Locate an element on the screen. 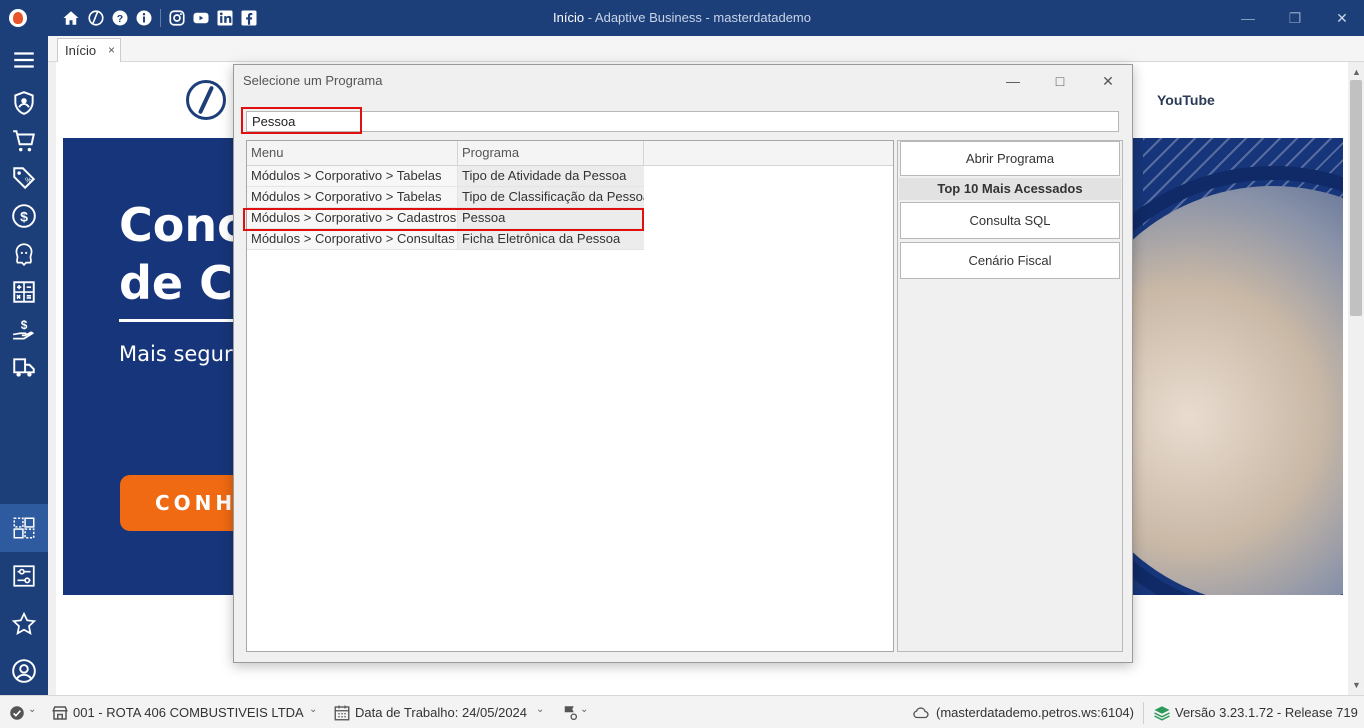  hamburger-menu-icon is located at coordinates (24, 60).